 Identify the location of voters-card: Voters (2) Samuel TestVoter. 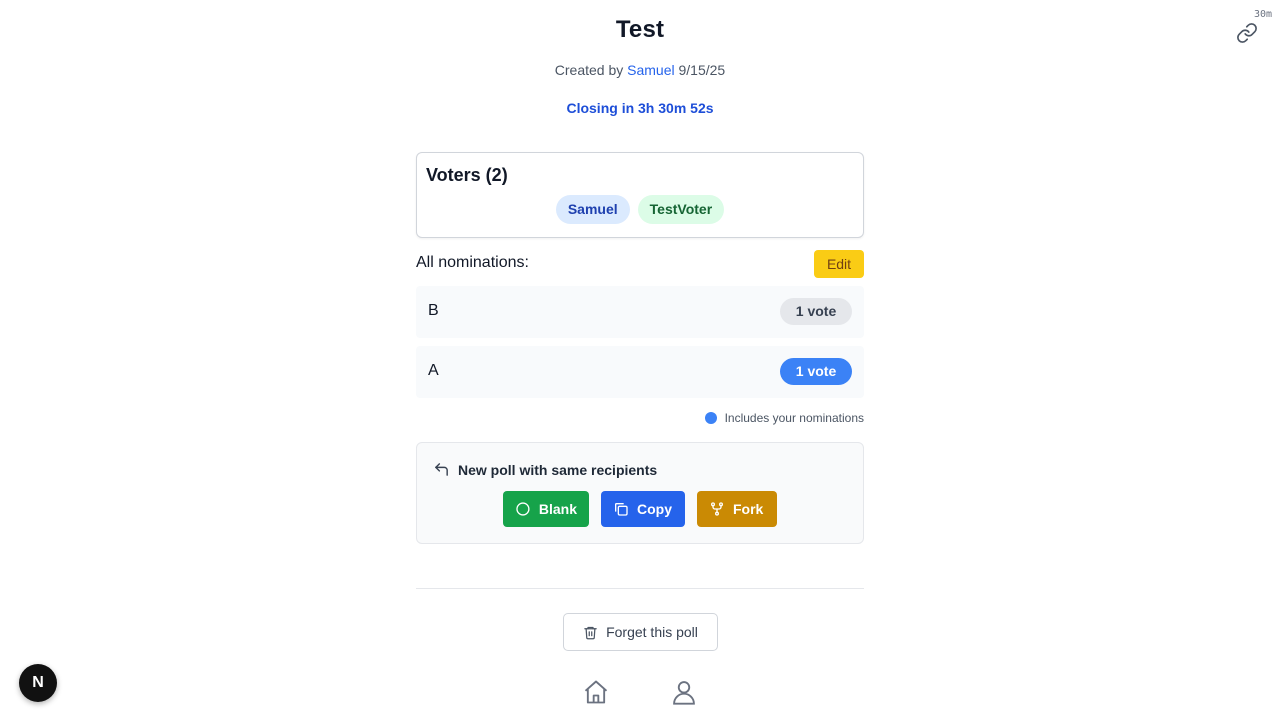
(640, 195).